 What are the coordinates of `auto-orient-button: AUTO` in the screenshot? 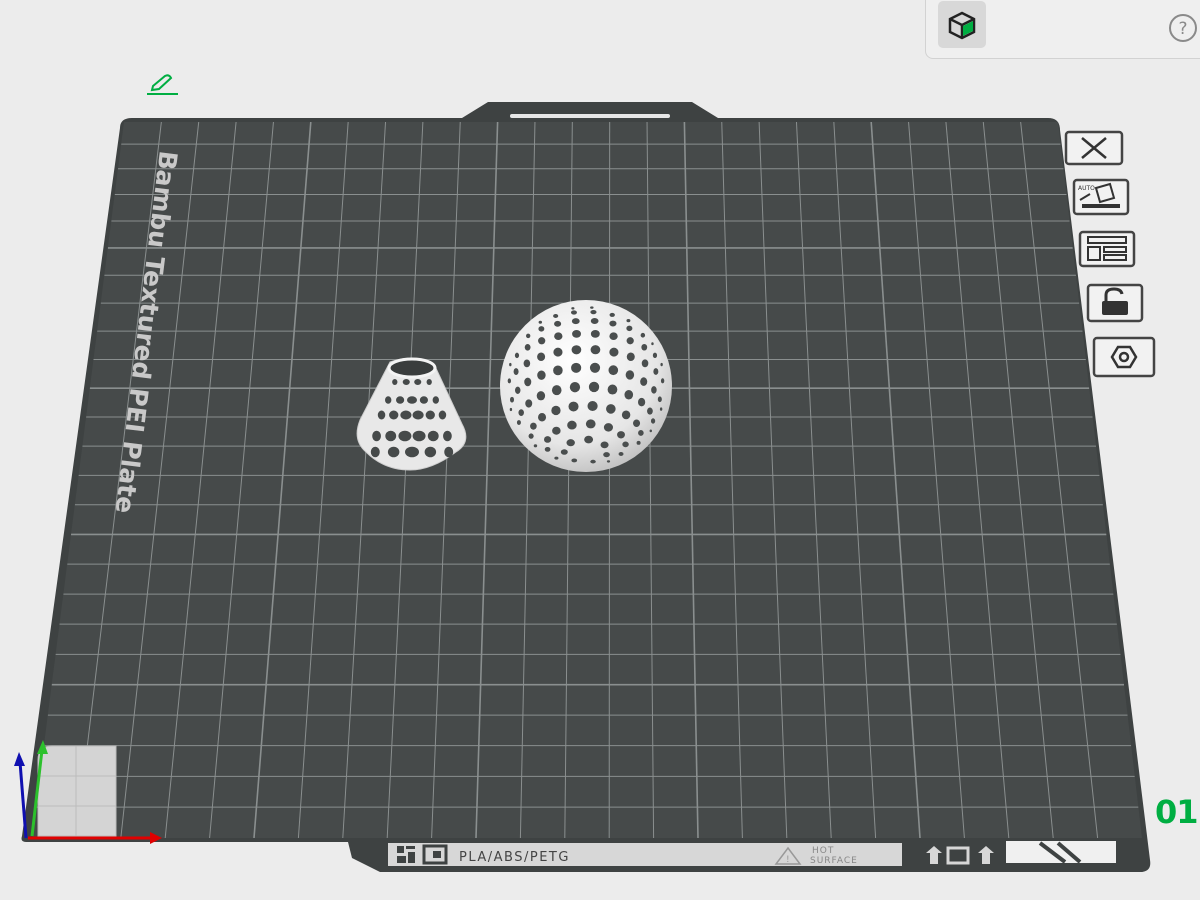 It's located at (1101, 198).